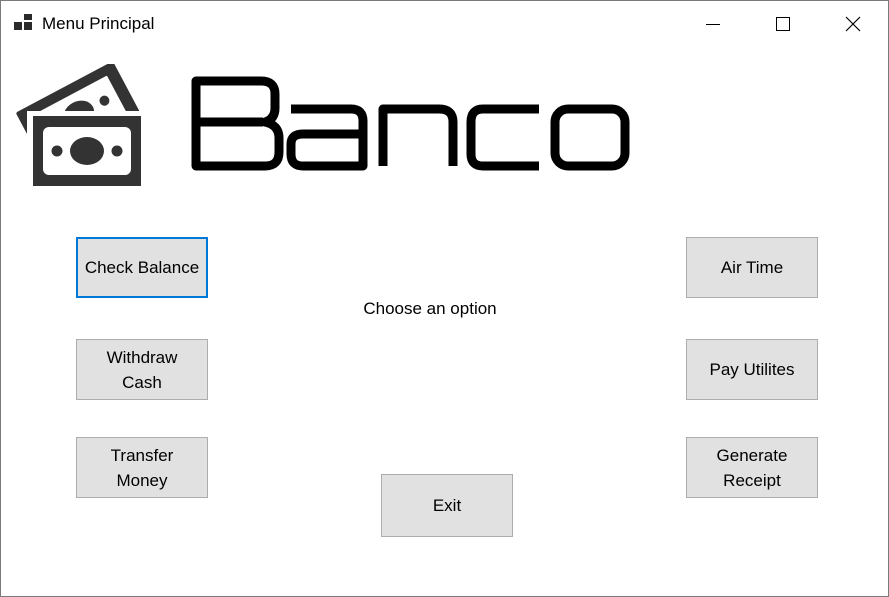 The height and width of the screenshot is (597, 889). I want to click on maximize-icon, so click(783, 23).